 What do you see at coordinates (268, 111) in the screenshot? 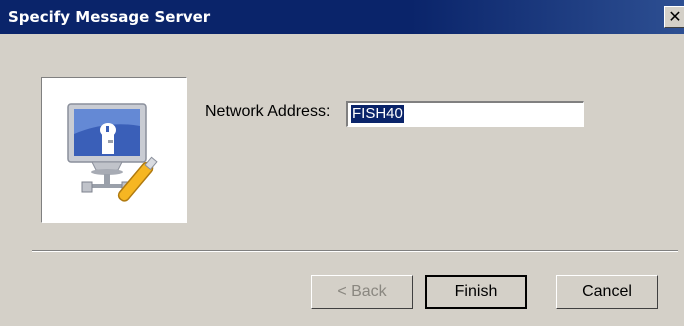
I see `network-address-label: Network Address:` at bounding box center [268, 111].